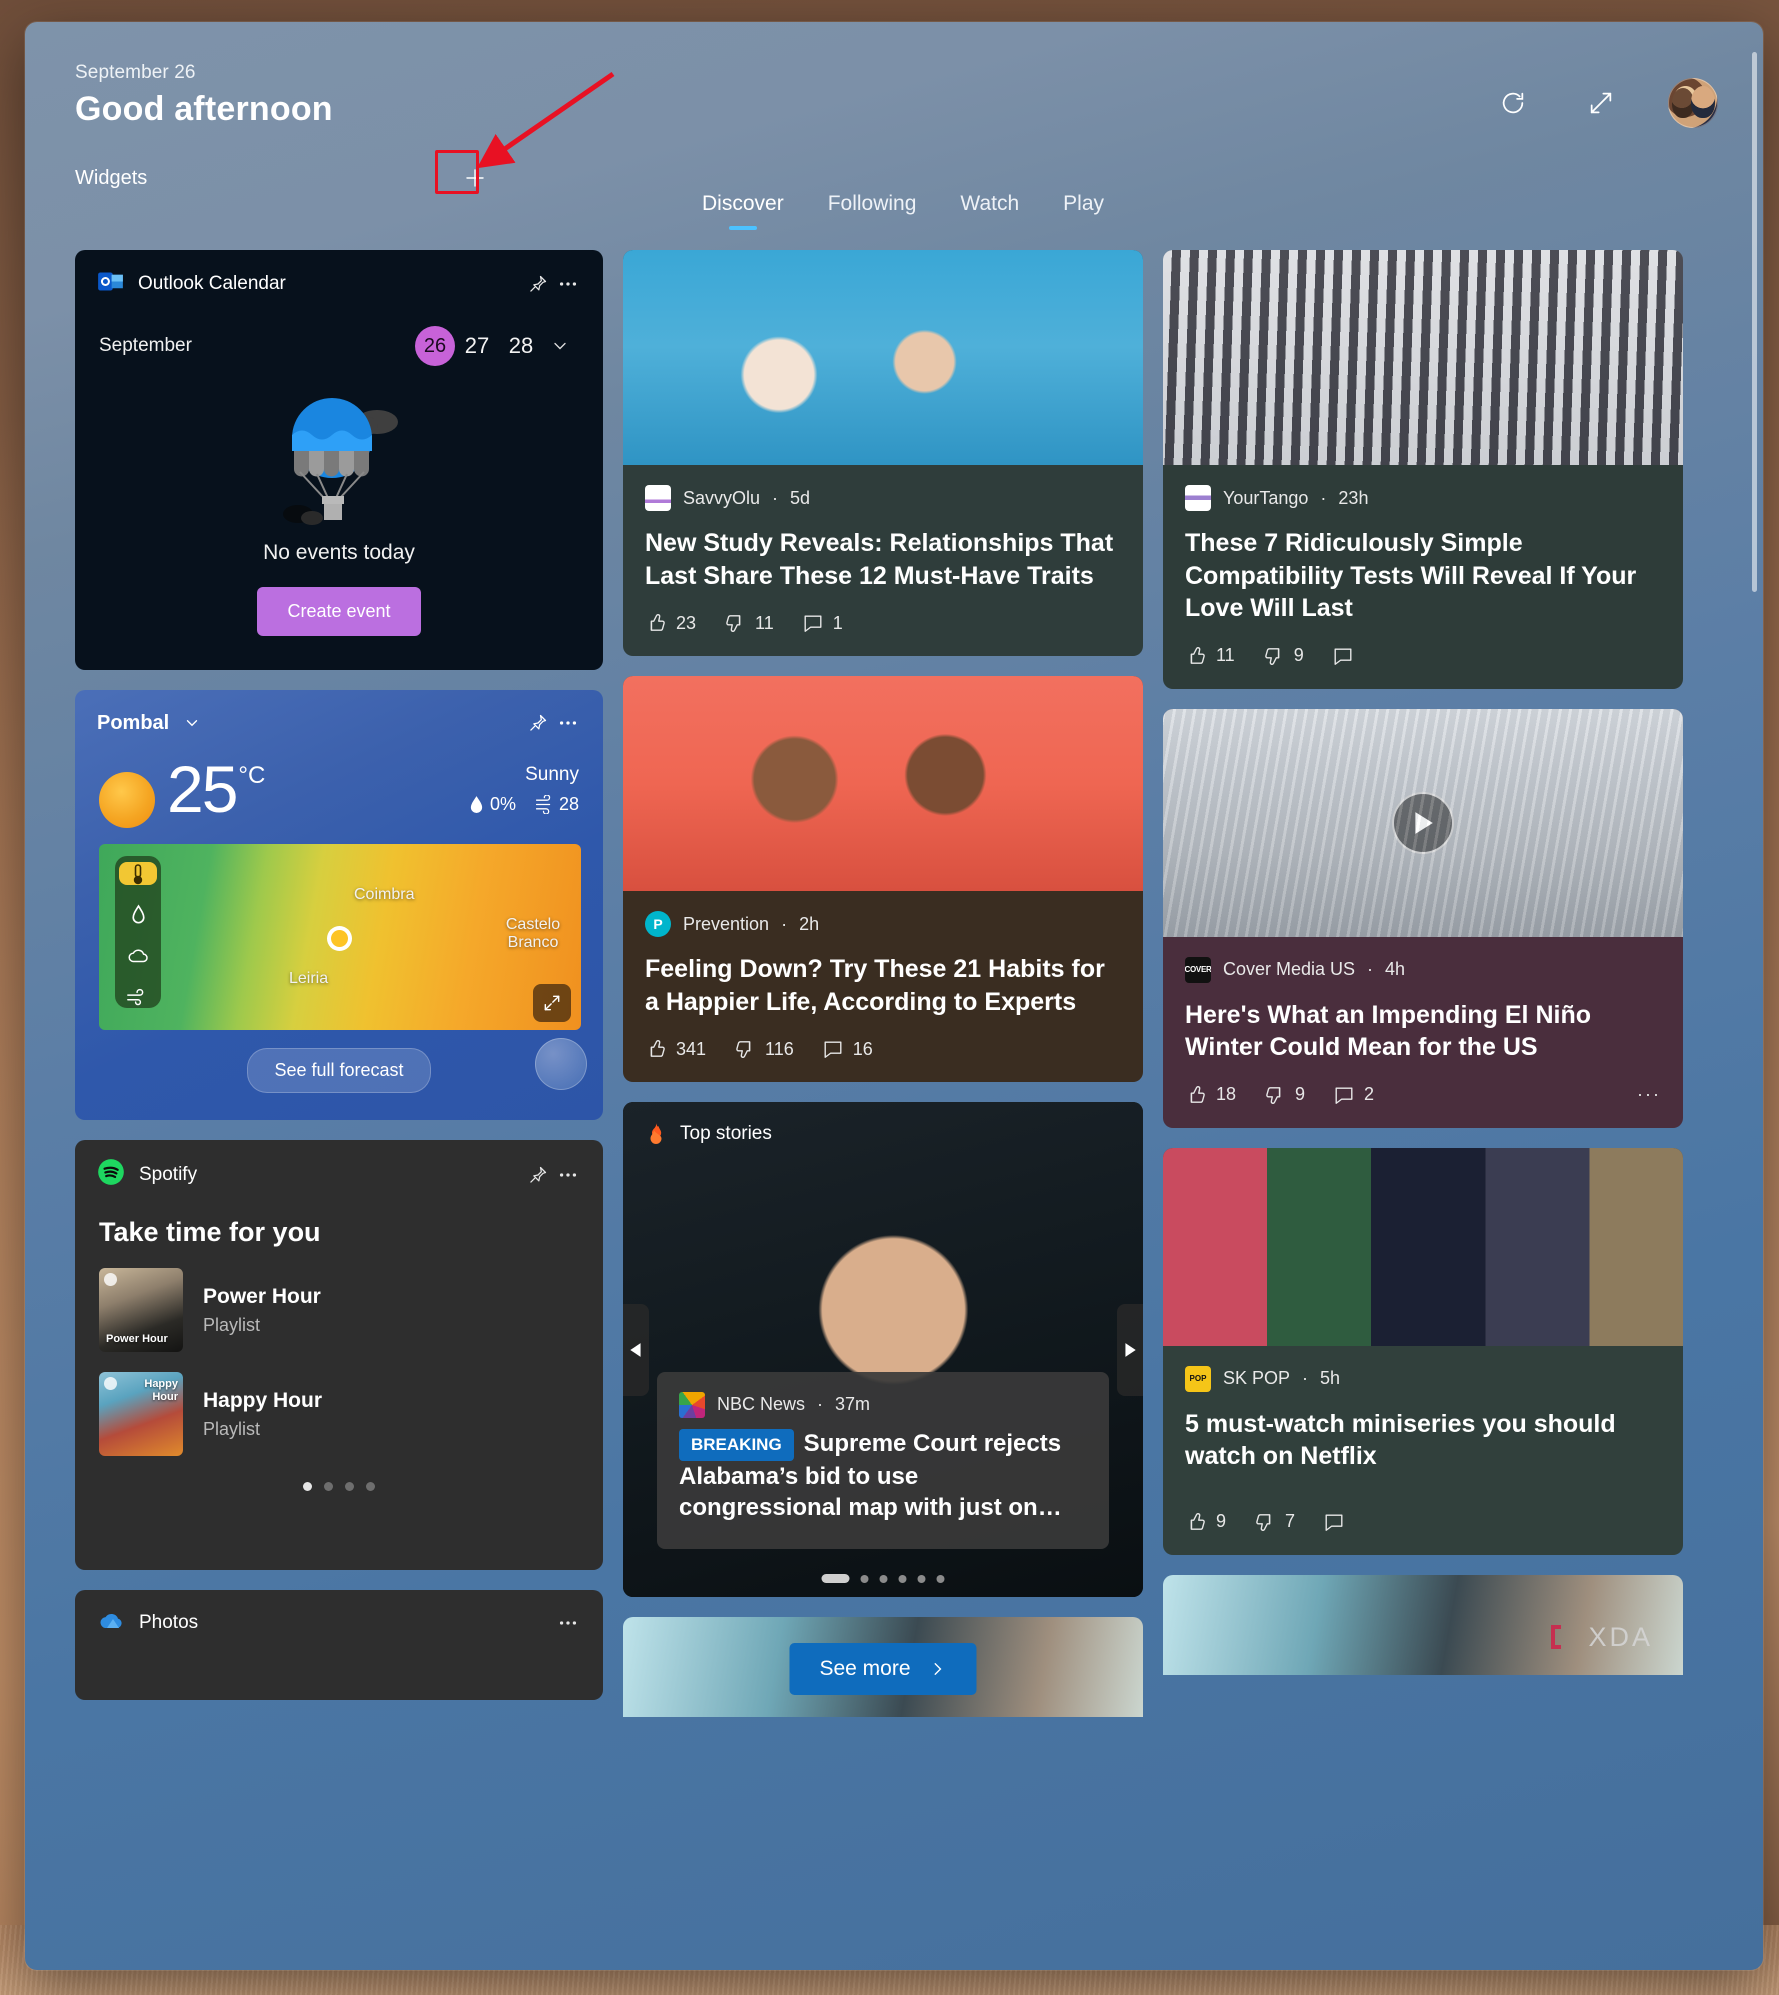 This screenshot has width=1779, height=1995. Describe the element at coordinates (1300, 1094) in the screenshot. I see `dislike-count: 9` at that location.